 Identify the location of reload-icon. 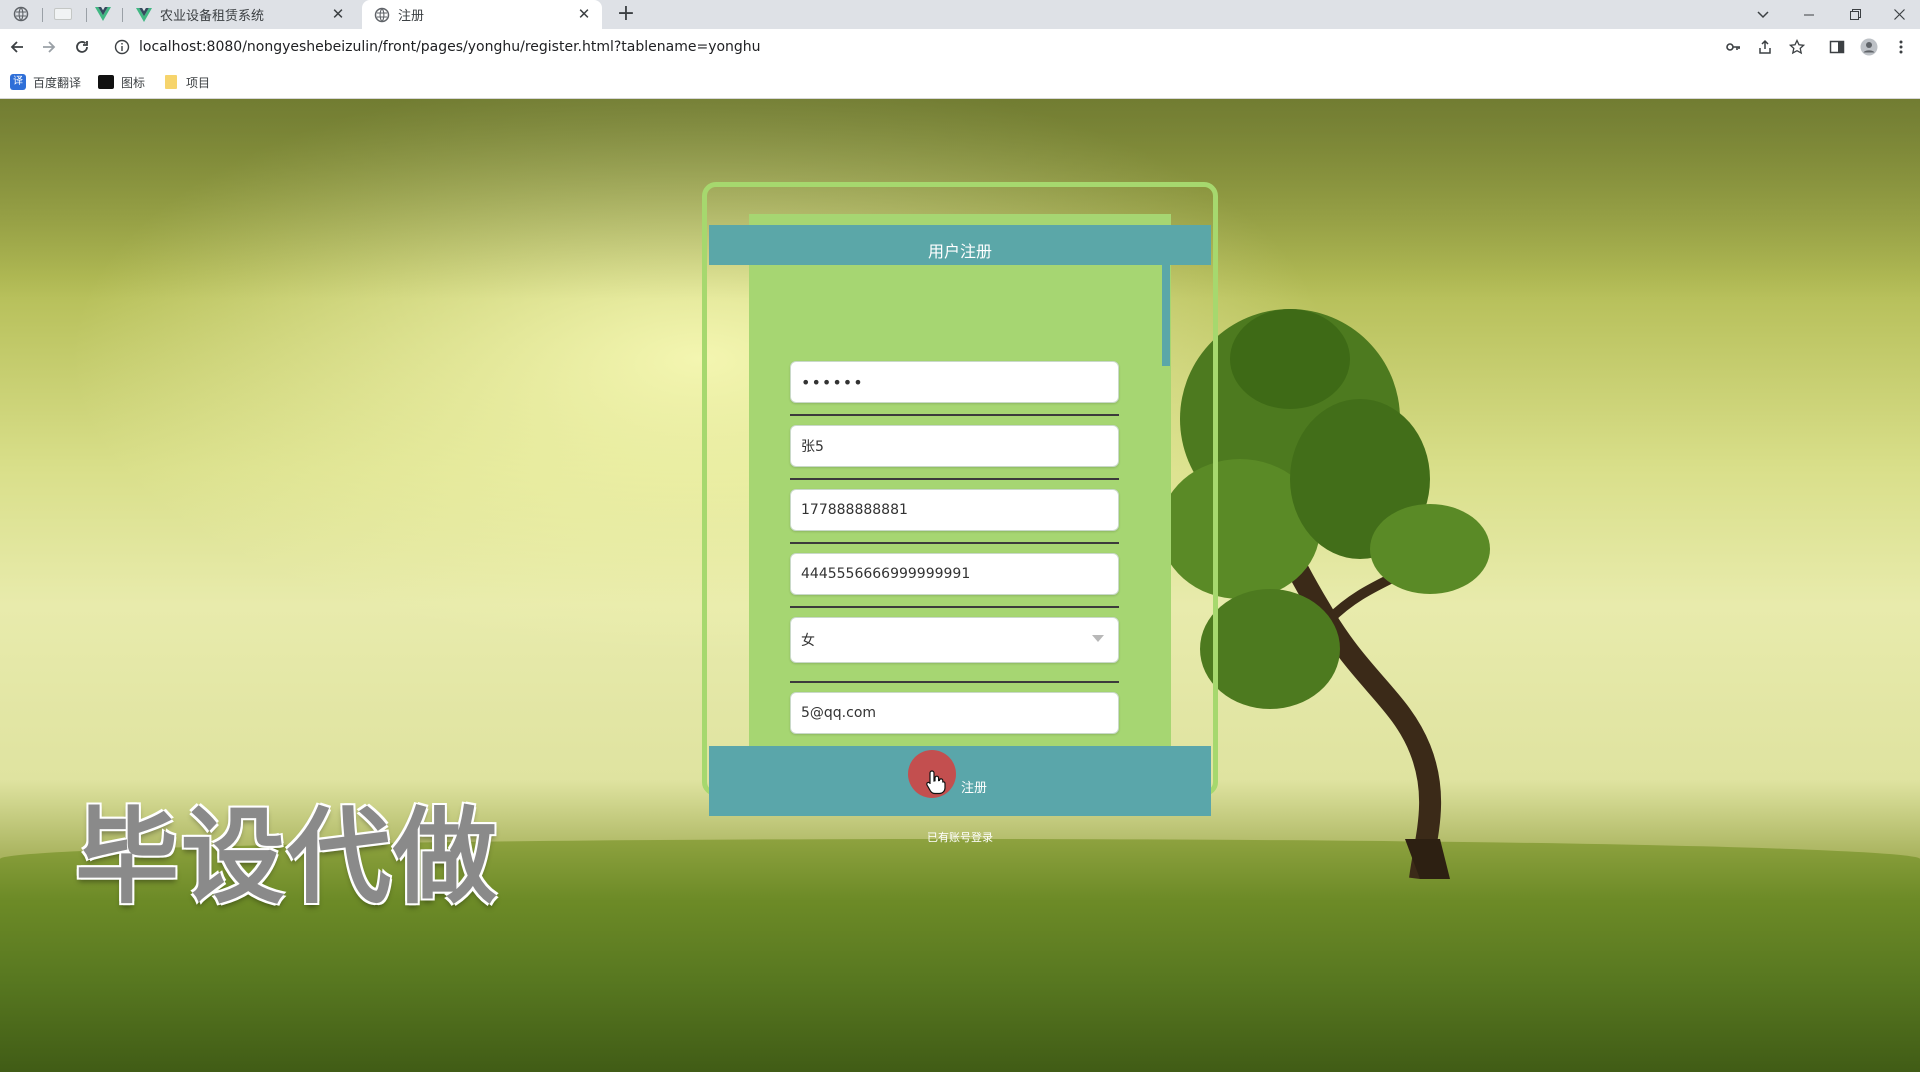
(82, 47).